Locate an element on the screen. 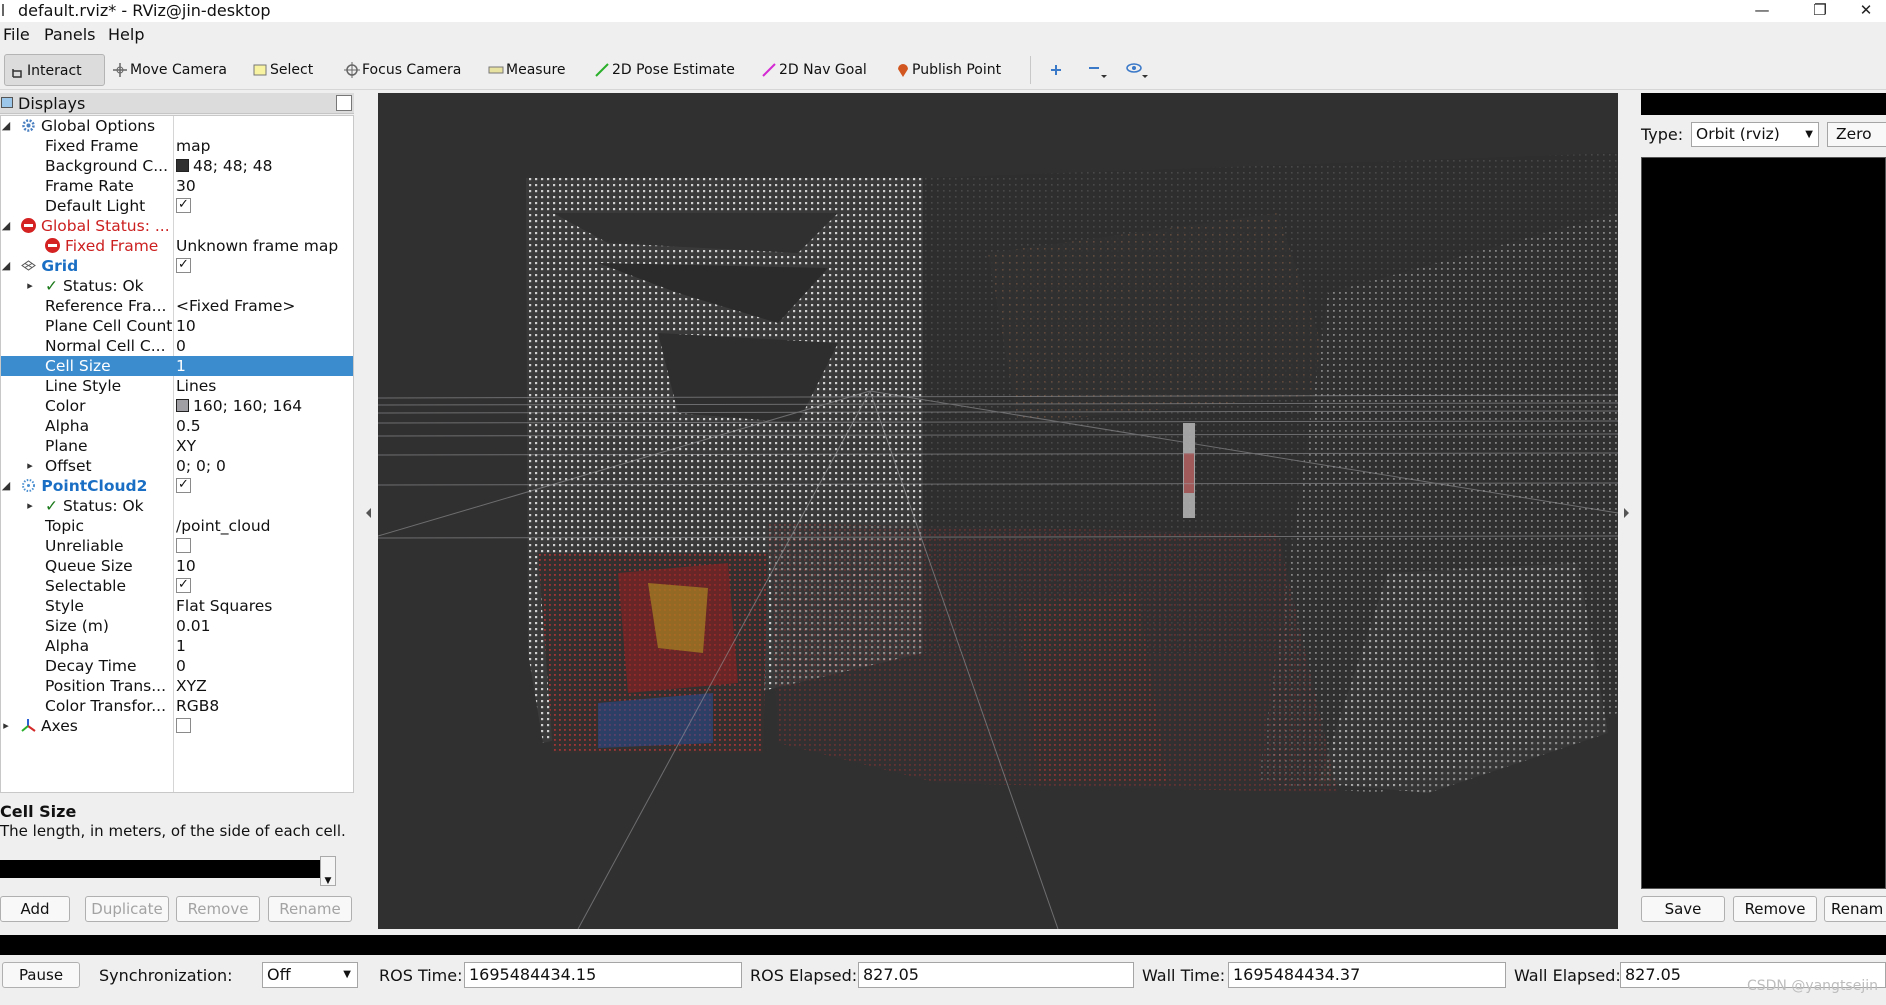  measure-tool-button: Measure is located at coordinates (525, 70).